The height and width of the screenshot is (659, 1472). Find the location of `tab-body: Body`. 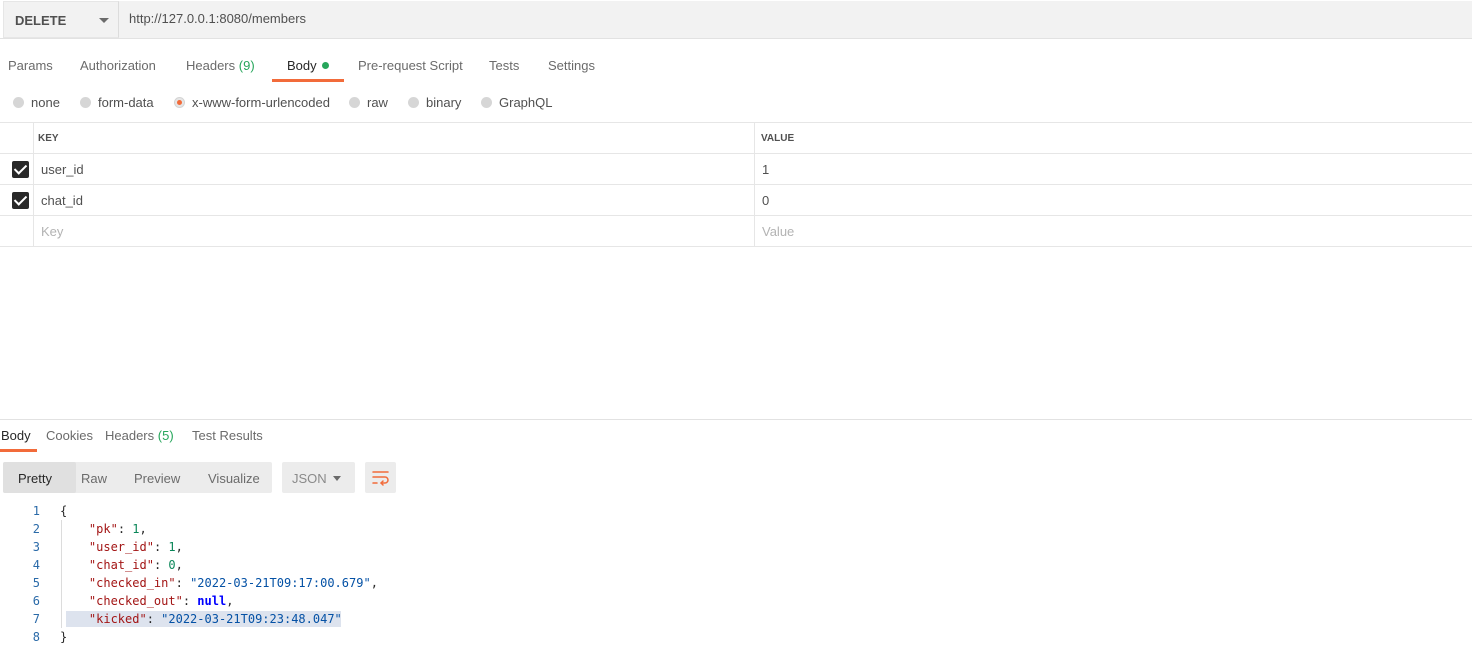

tab-body: Body is located at coordinates (308, 65).